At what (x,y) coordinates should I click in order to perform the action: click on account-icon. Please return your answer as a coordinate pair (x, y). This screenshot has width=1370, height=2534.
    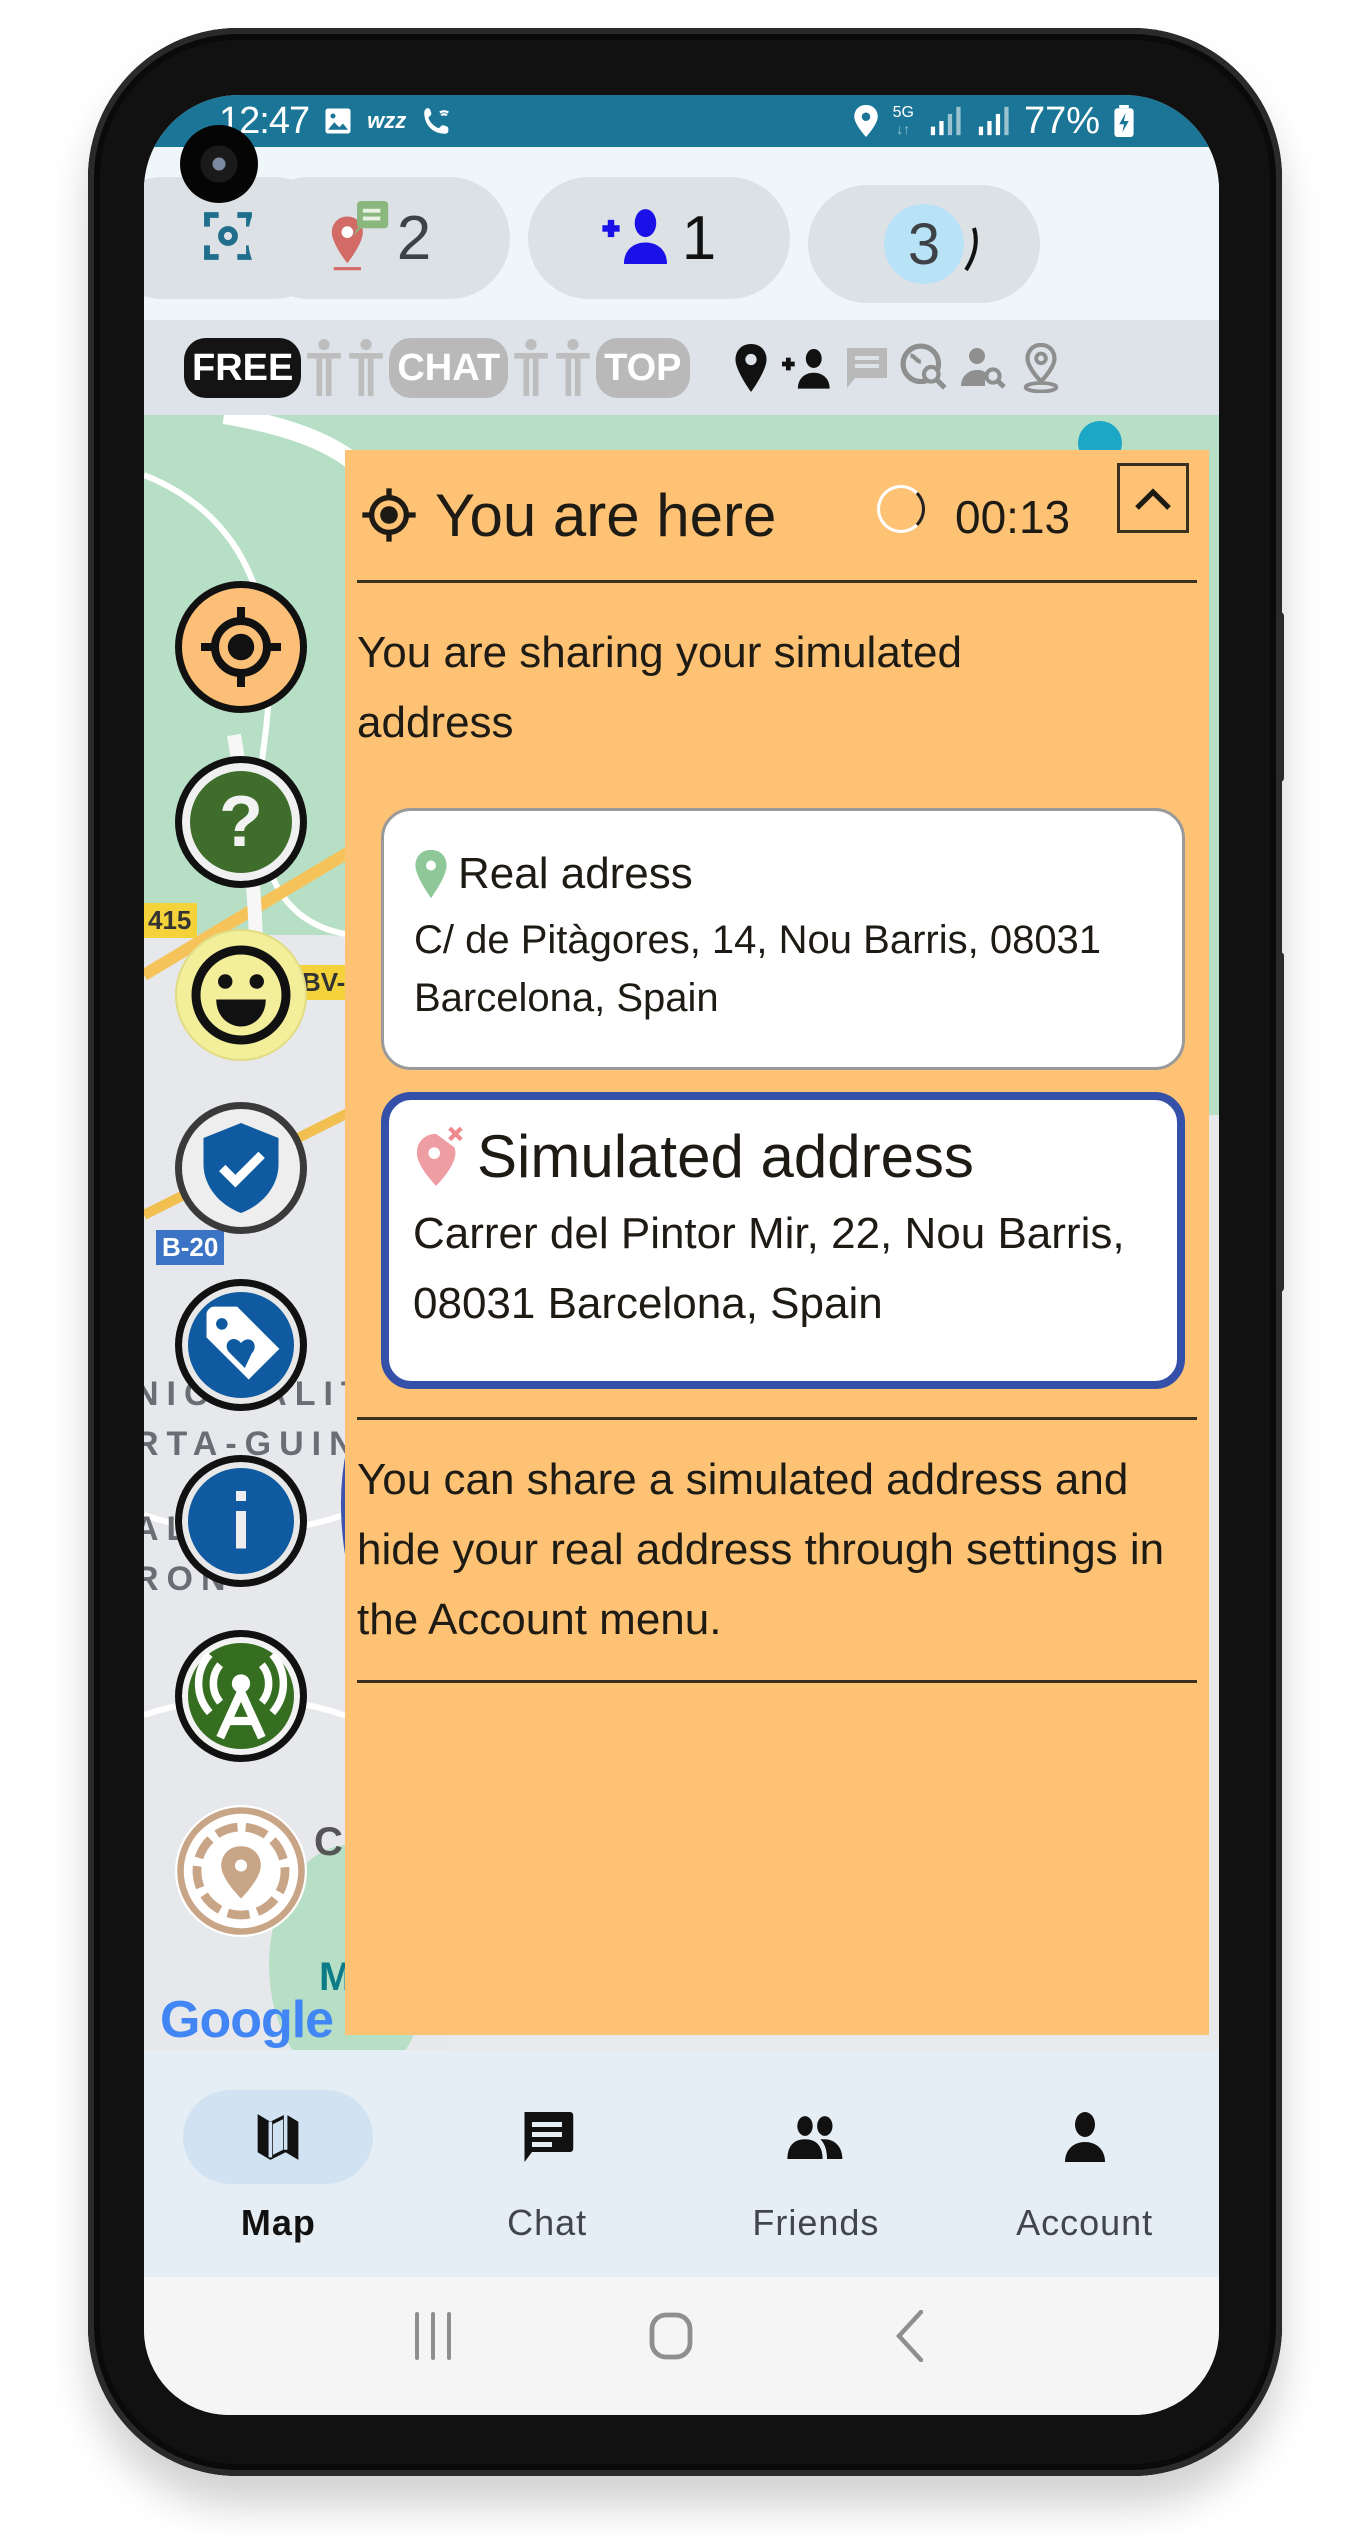
    Looking at the image, I should click on (1084, 2137).